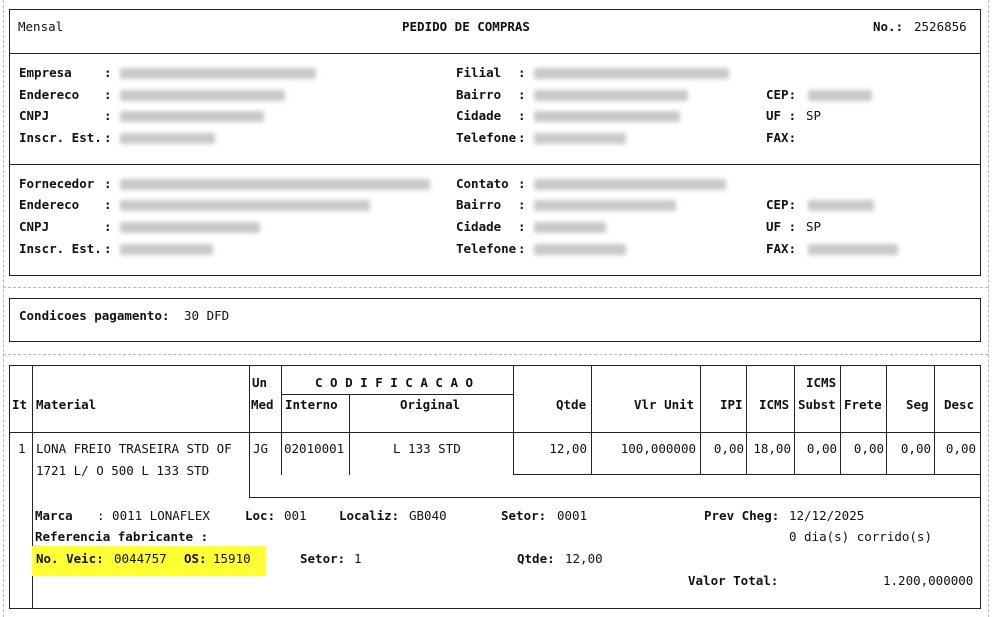 This screenshot has width=997, height=617. What do you see at coordinates (202, 95) in the screenshot?
I see `redacted-endereco` at bounding box center [202, 95].